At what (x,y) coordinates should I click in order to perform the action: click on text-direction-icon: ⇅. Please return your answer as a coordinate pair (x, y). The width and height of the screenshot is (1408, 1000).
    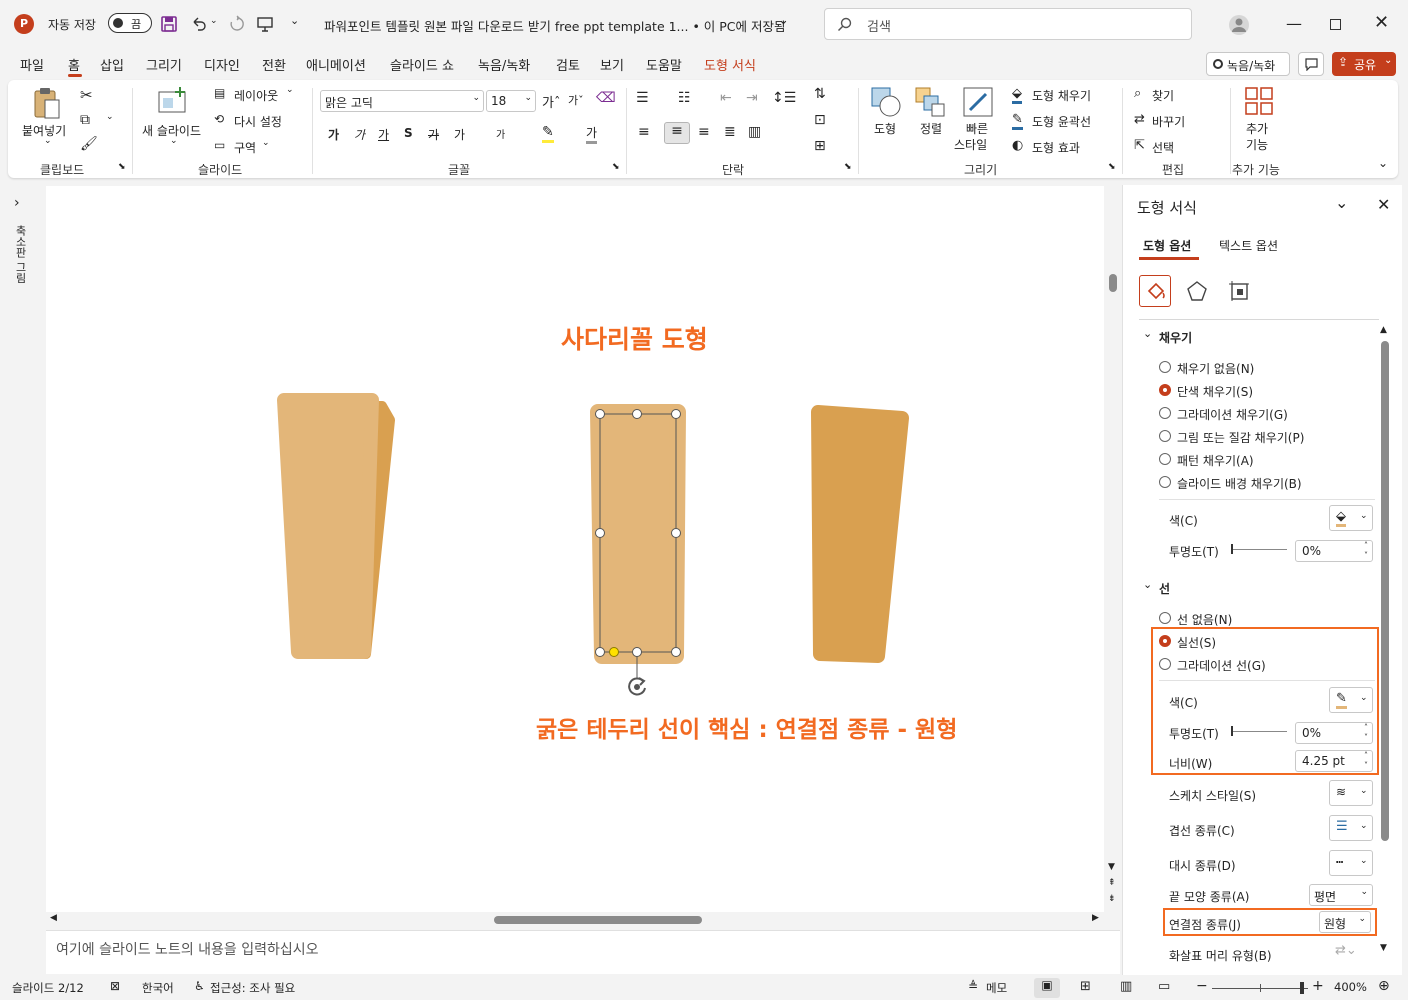
    Looking at the image, I should click on (820, 94).